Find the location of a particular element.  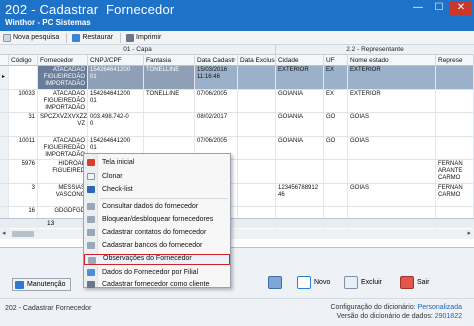

scroll-thumb is located at coordinates (23, 234).